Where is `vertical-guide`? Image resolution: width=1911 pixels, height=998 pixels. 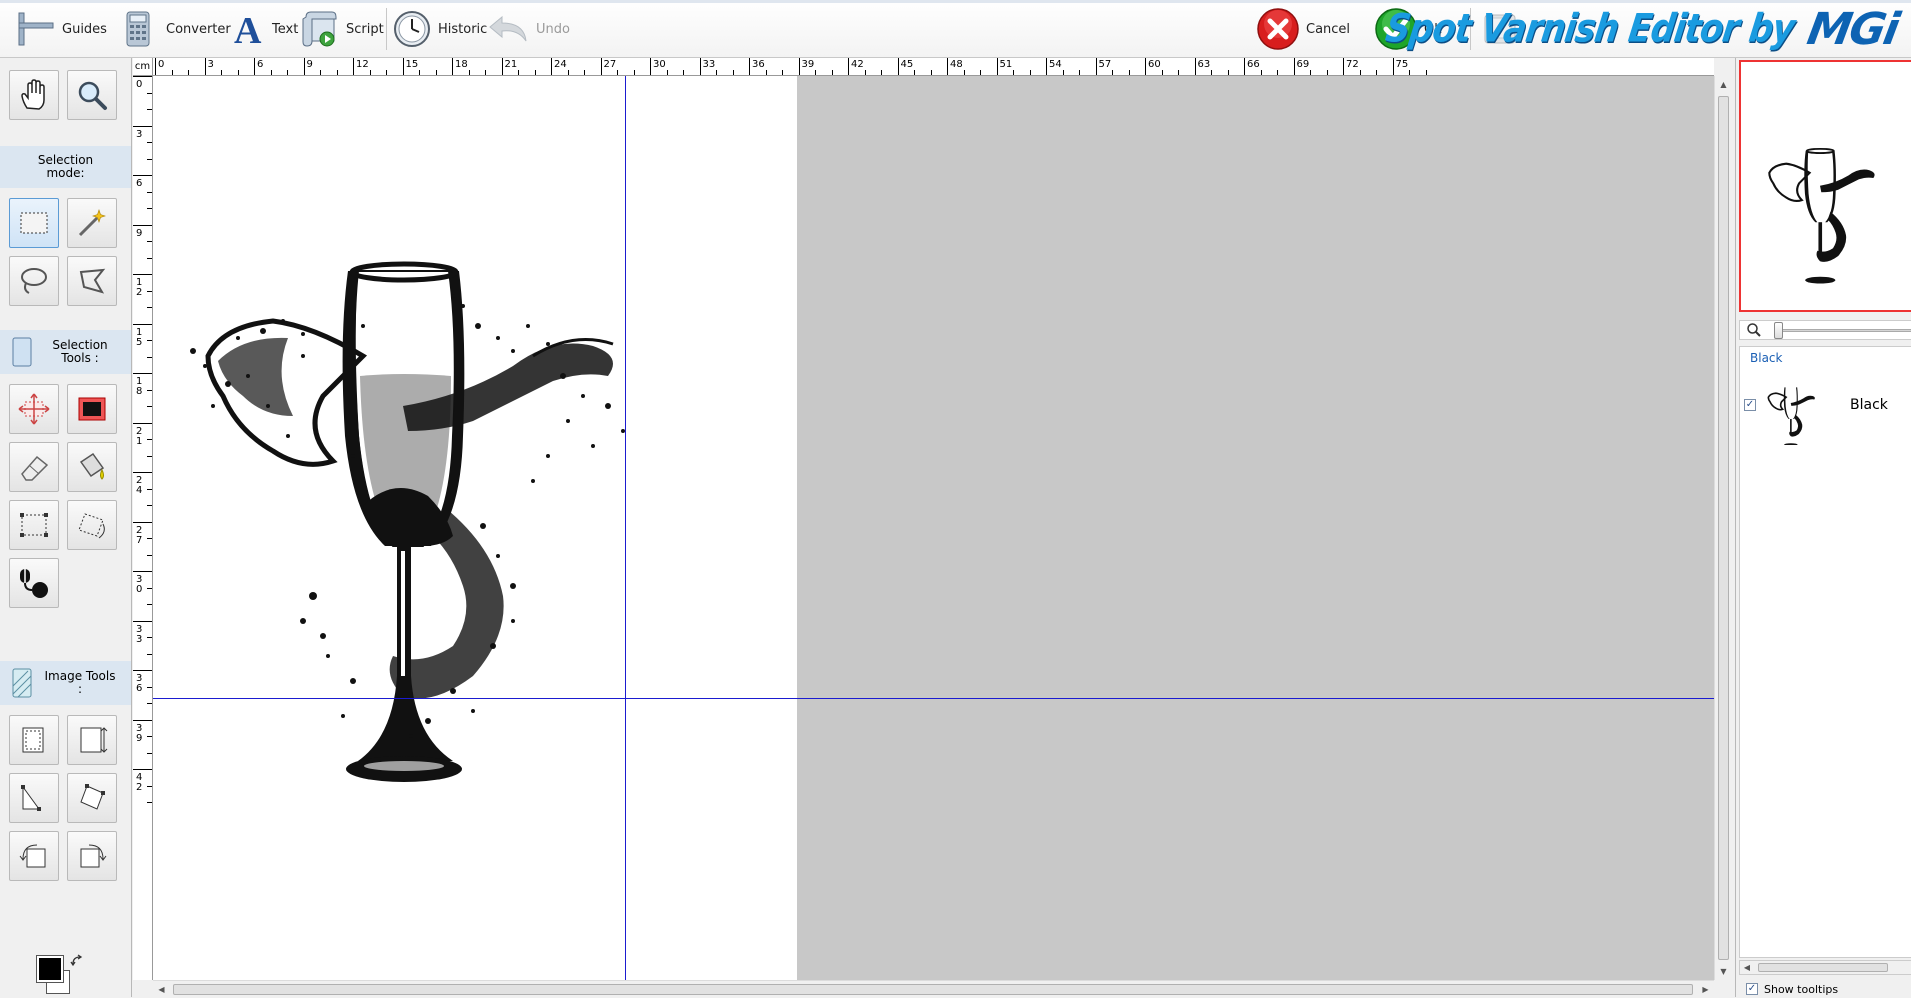 vertical-guide is located at coordinates (625, 528).